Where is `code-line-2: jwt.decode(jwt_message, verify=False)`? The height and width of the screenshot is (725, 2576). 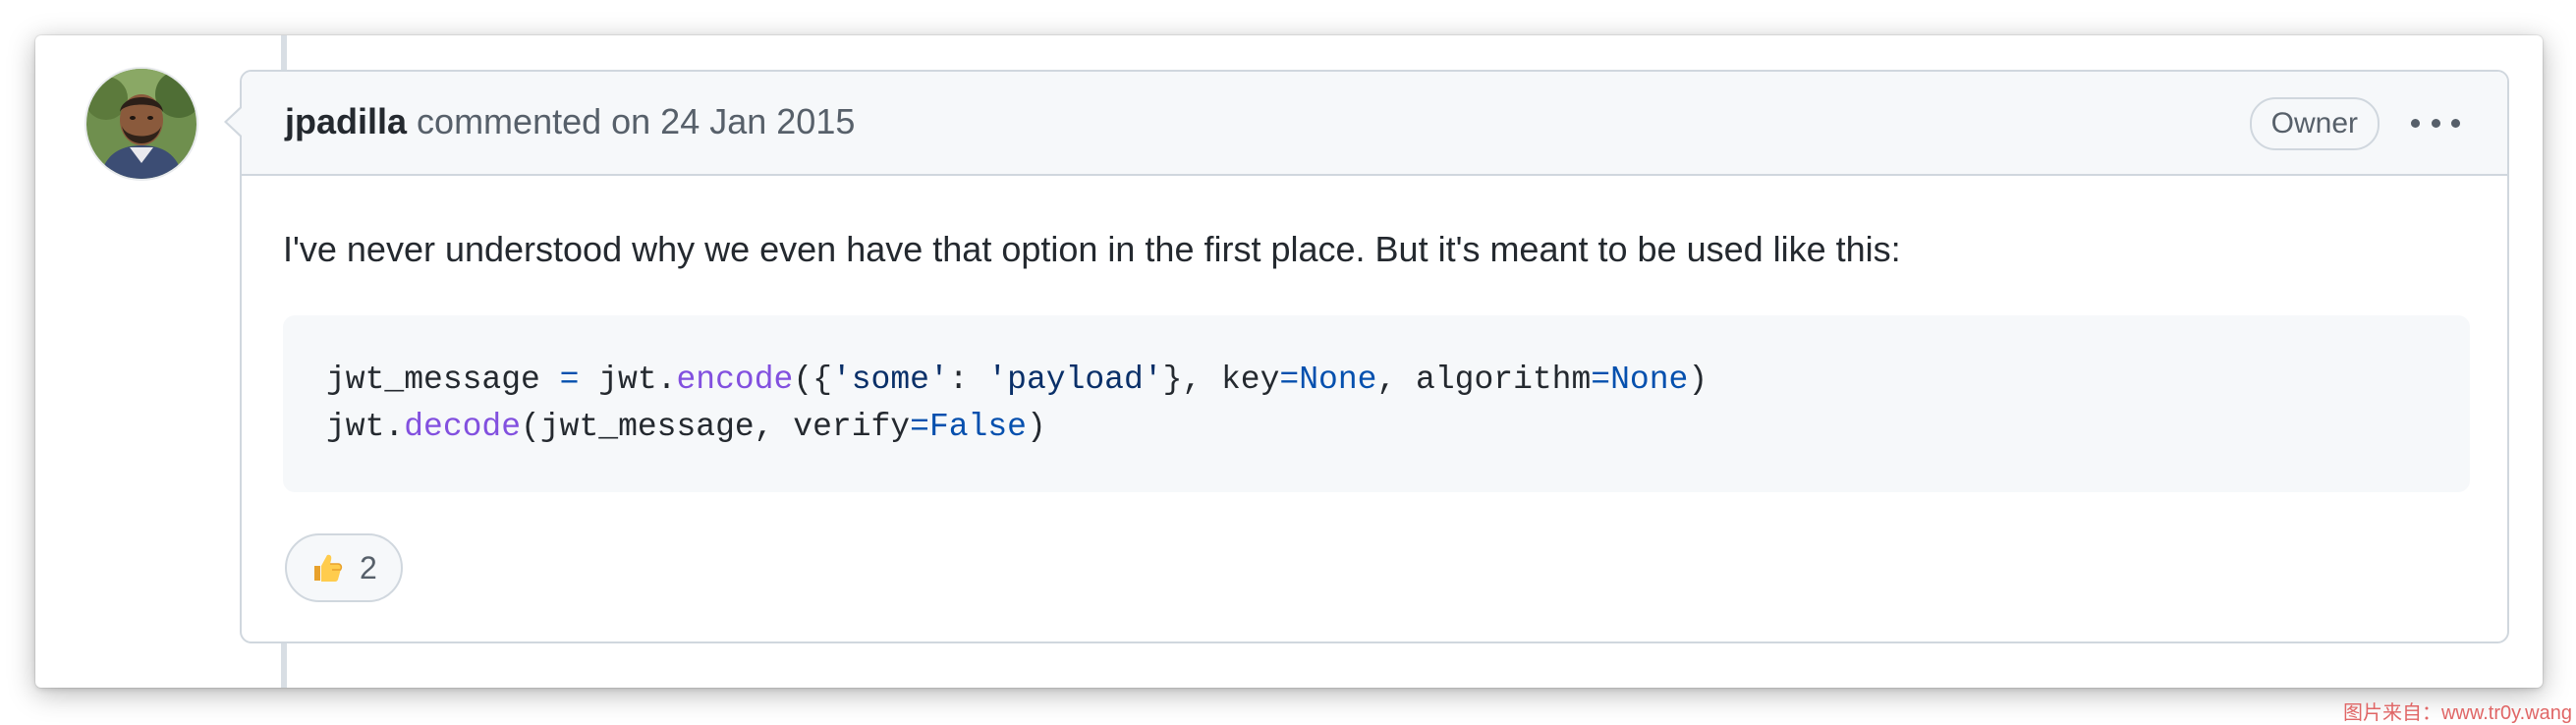
code-line-2: jwt.decode(jwt_message, verify=False) is located at coordinates (686, 427).